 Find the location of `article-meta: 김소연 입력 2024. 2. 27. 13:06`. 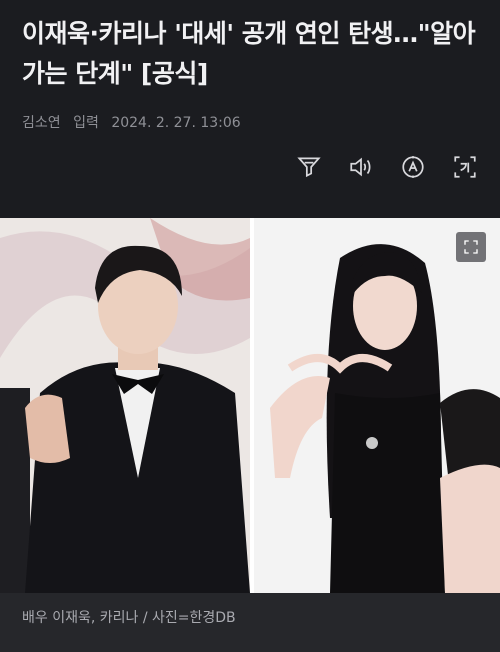

article-meta: 김소연 입력 2024. 2. 27. 13:06 is located at coordinates (131, 122).